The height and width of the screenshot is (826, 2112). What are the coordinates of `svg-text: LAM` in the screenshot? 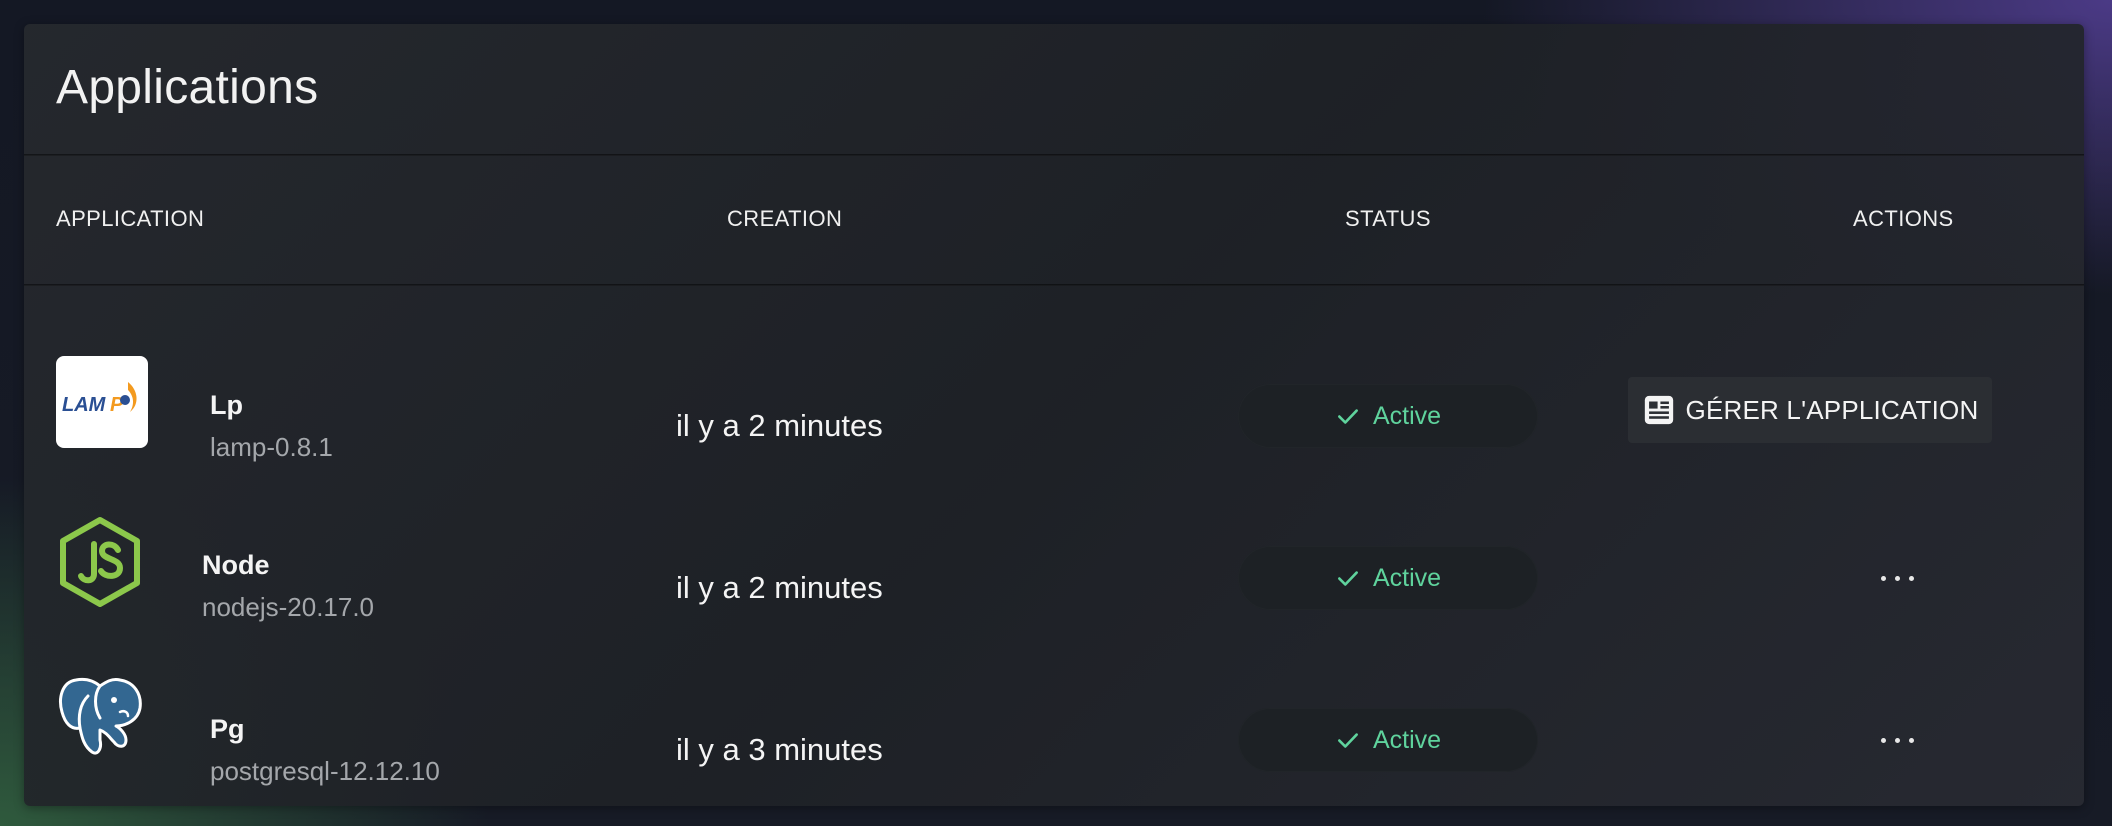 It's located at (84, 405).